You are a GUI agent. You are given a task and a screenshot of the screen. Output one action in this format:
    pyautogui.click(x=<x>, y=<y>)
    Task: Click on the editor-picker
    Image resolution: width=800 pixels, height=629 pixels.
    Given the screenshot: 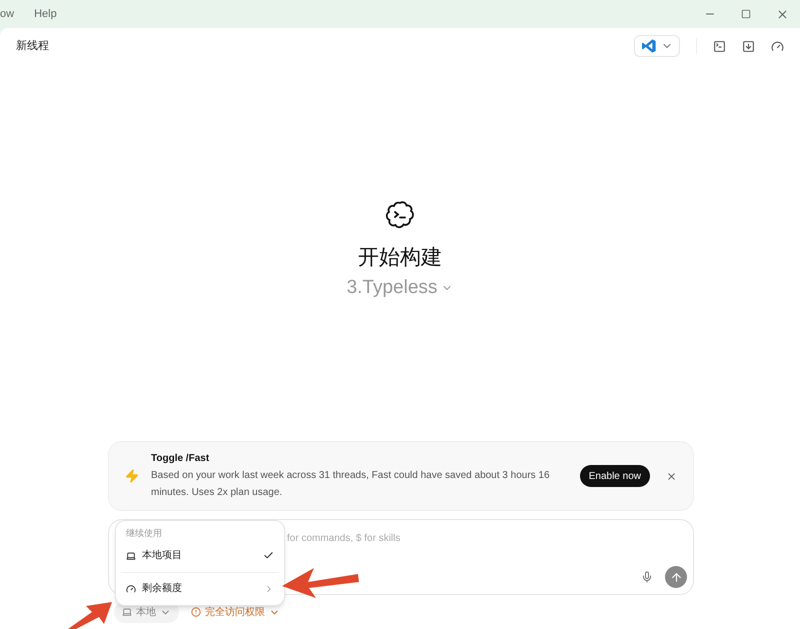 What is the action you would take?
    pyautogui.click(x=657, y=46)
    